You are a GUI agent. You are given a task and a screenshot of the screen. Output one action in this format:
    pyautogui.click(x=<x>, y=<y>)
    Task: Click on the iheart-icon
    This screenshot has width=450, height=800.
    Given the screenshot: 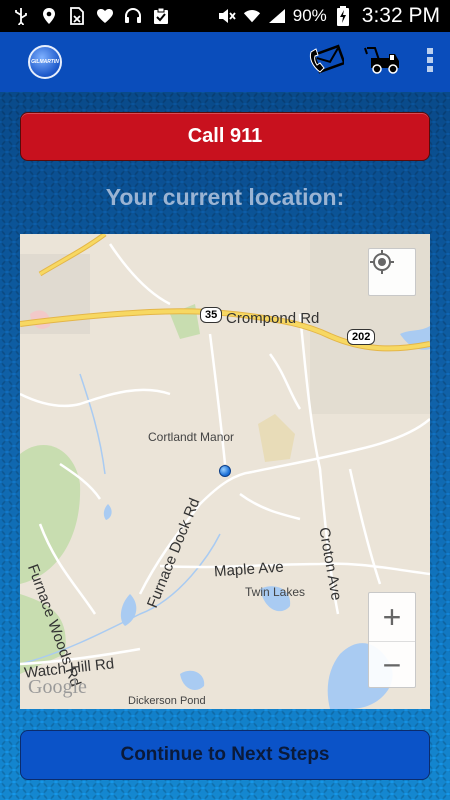 What is the action you would take?
    pyautogui.click(x=105, y=16)
    